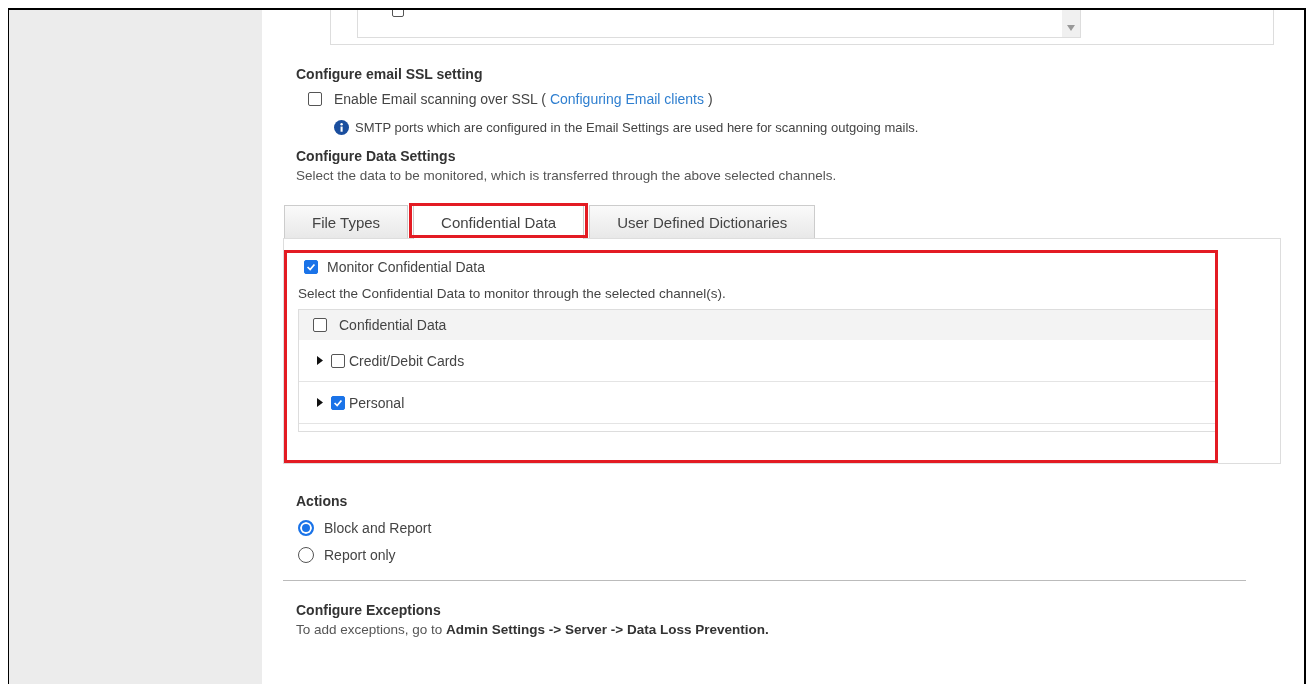  I want to click on tab: File Types, so click(346, 221).